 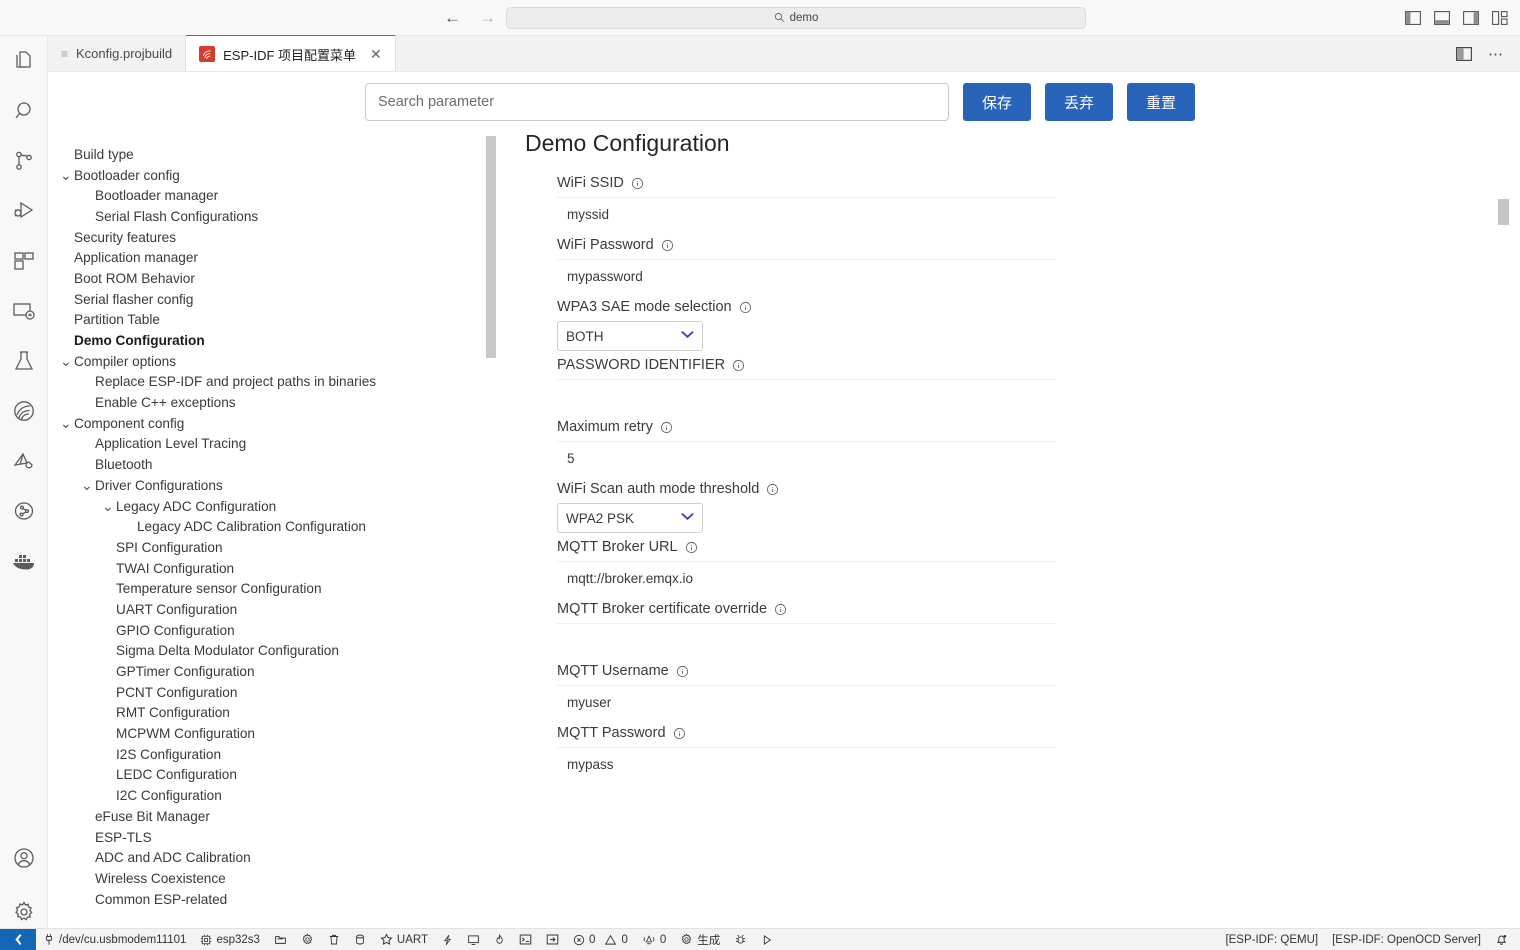 What do you see at coordinates (452, 17) in the screenshot?
I see `arrow-left-icon: ←` at bounding box center [452, 17].